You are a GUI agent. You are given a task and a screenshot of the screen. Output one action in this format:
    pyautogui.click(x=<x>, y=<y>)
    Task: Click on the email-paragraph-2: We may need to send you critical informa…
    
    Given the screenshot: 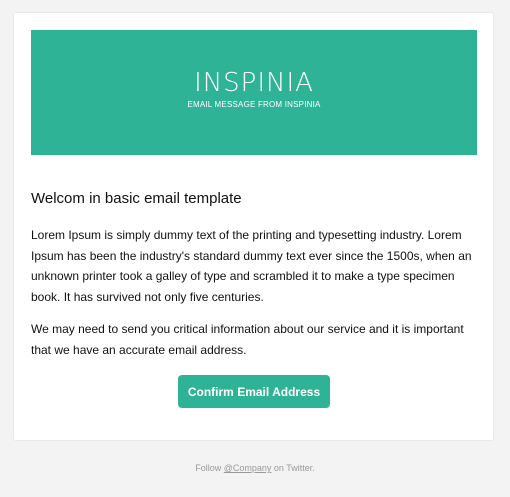 What is the action you would take?
    pyautogui.click(x=247, y=339)
    